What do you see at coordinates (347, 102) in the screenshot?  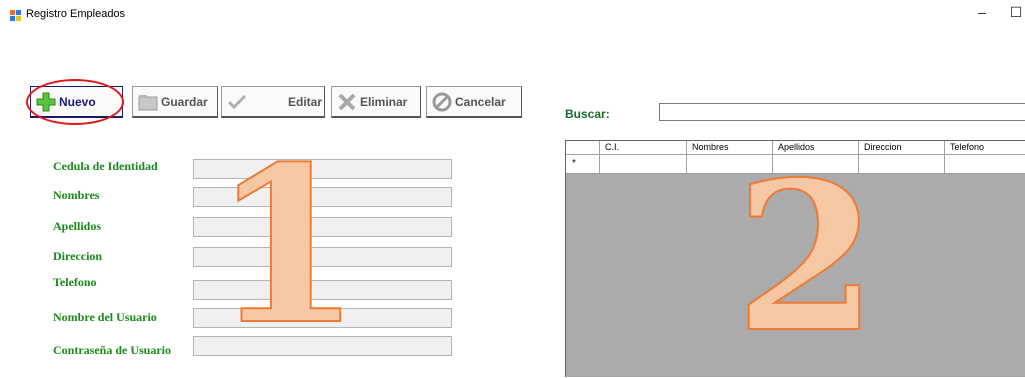 I see `x-icon` at bounding box center [347, 102].